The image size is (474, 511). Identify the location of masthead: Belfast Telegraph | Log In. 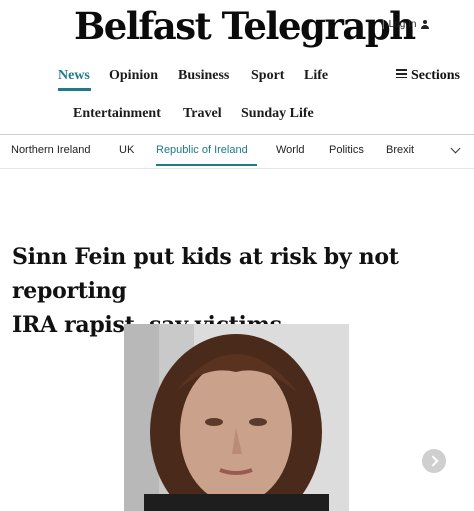
(237, 29).